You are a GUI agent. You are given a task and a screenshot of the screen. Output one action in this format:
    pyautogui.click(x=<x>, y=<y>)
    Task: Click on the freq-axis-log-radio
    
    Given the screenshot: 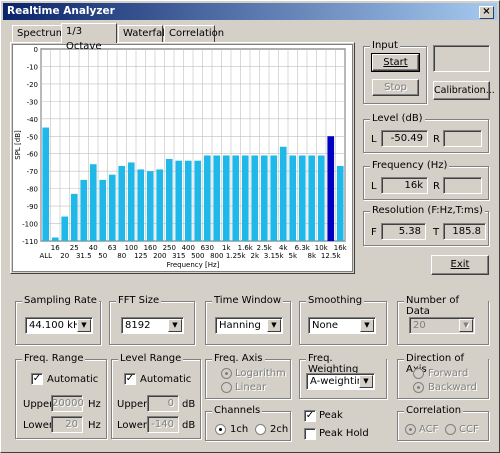 What is the action you would take?
    pyautogui.click(x=226, y=373)
    